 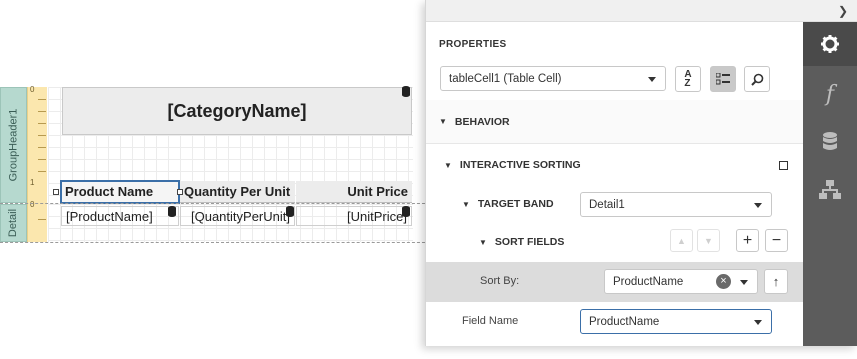 I want to click on band-strip-groupheader: GroupHeader1, so click(x=13, y=145).